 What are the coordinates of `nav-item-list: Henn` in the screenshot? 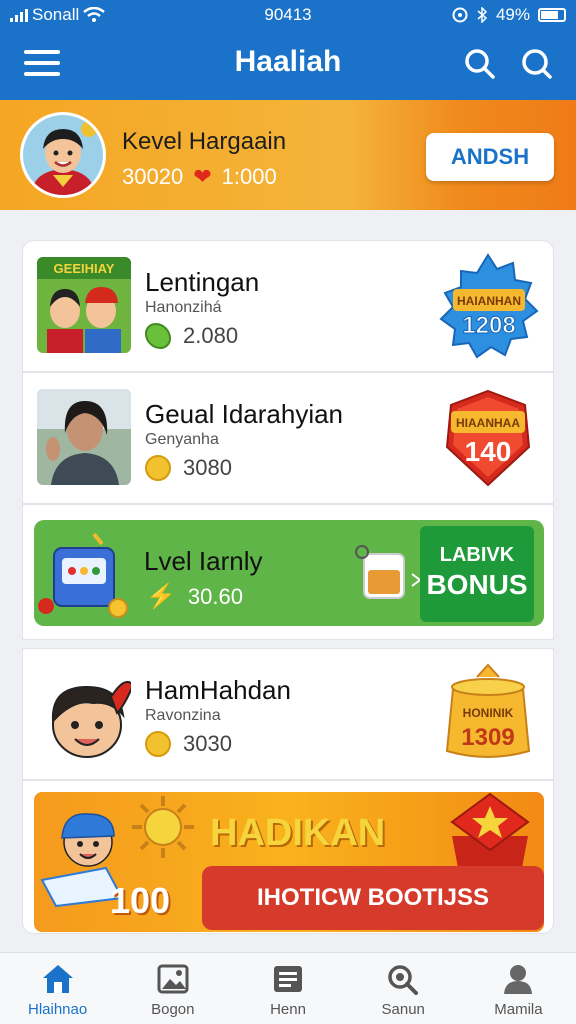 It's located at (287, 988).